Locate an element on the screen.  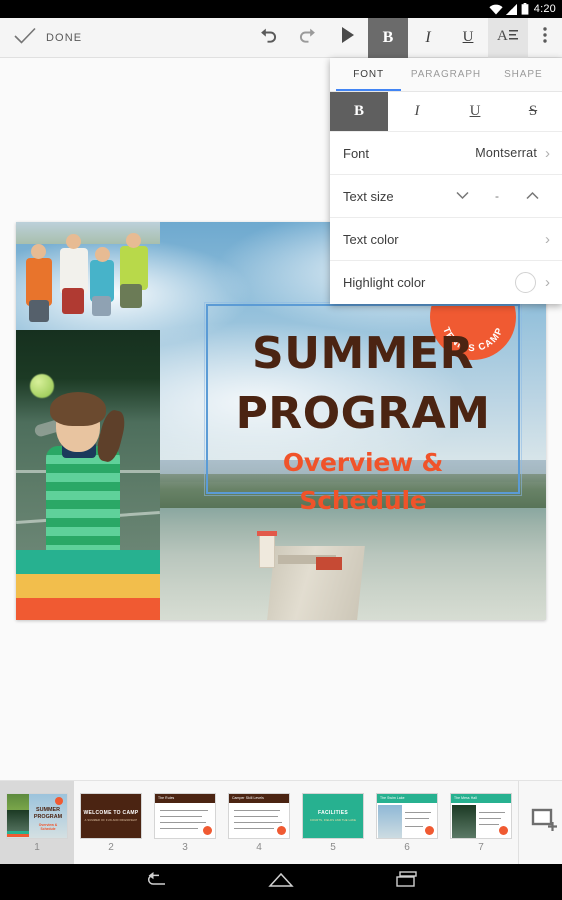
title-text-content: SUMMER PROGRAM Overview & Schedule is located at coordinates (363, 410).